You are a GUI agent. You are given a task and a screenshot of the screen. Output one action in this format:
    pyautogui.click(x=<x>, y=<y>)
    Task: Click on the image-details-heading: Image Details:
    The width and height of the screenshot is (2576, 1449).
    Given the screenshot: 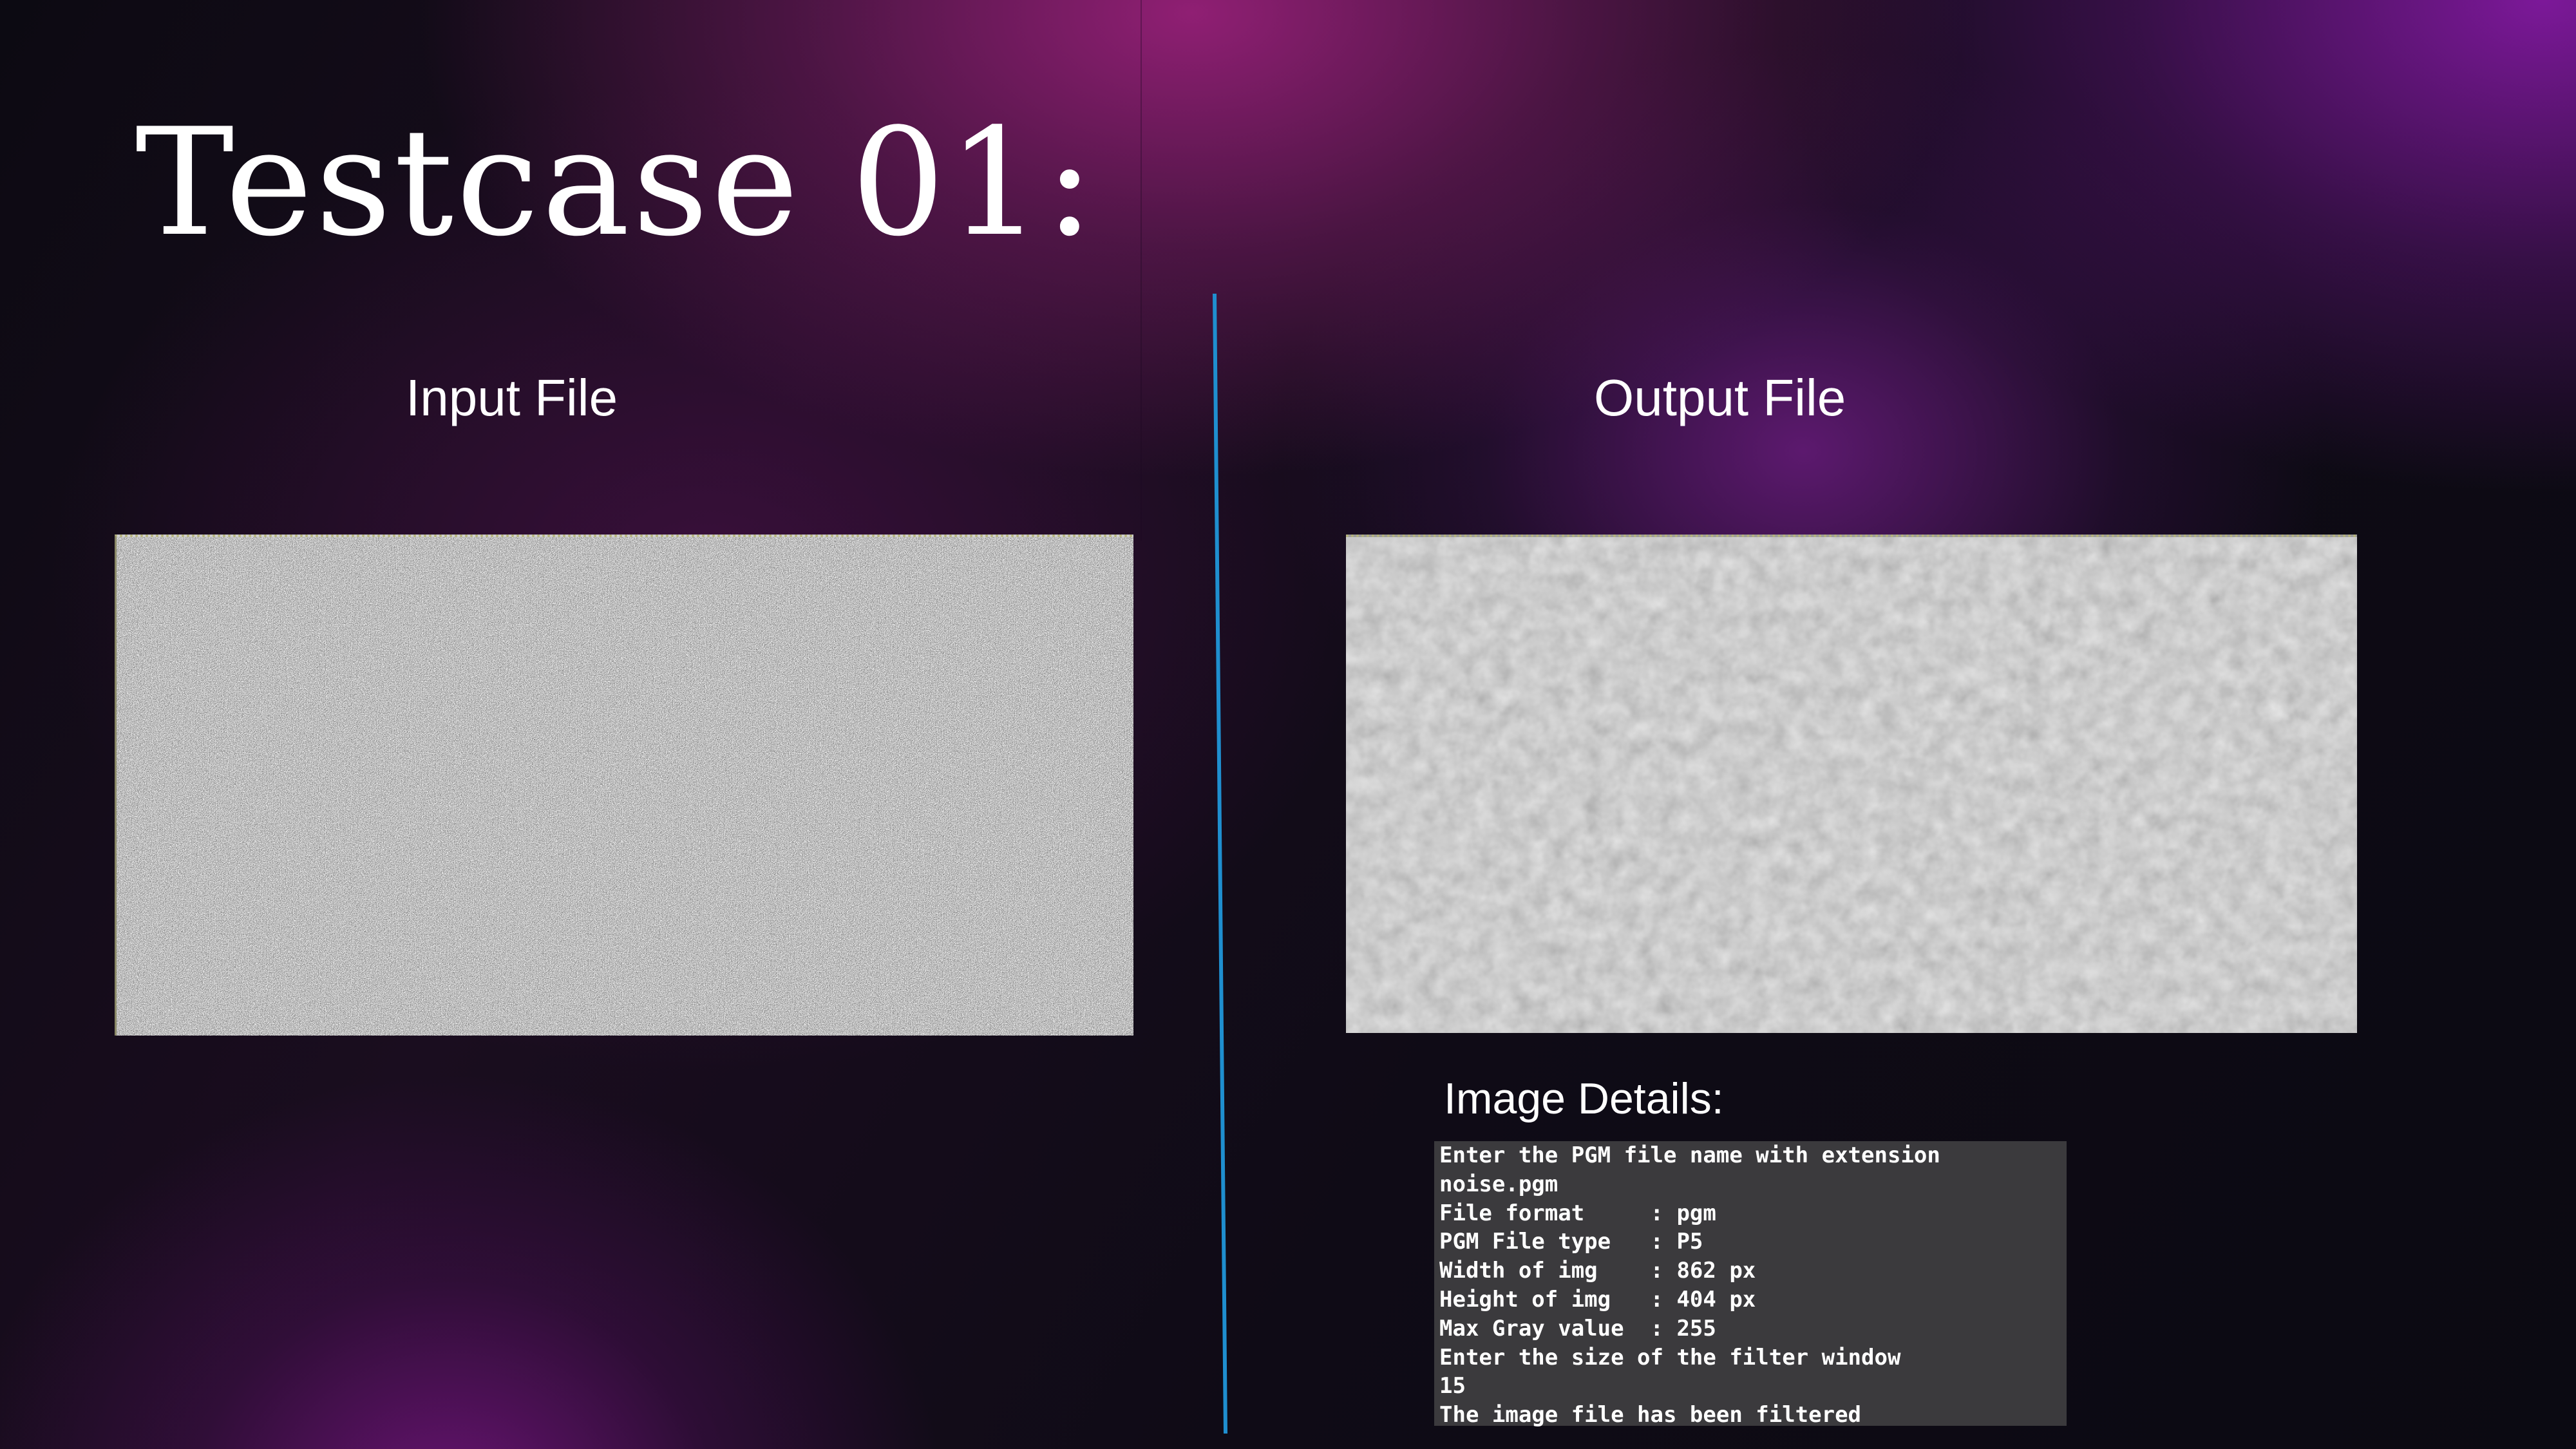 What is the action you would take?
    pyautogui.click(x=1584, y=1098)
    